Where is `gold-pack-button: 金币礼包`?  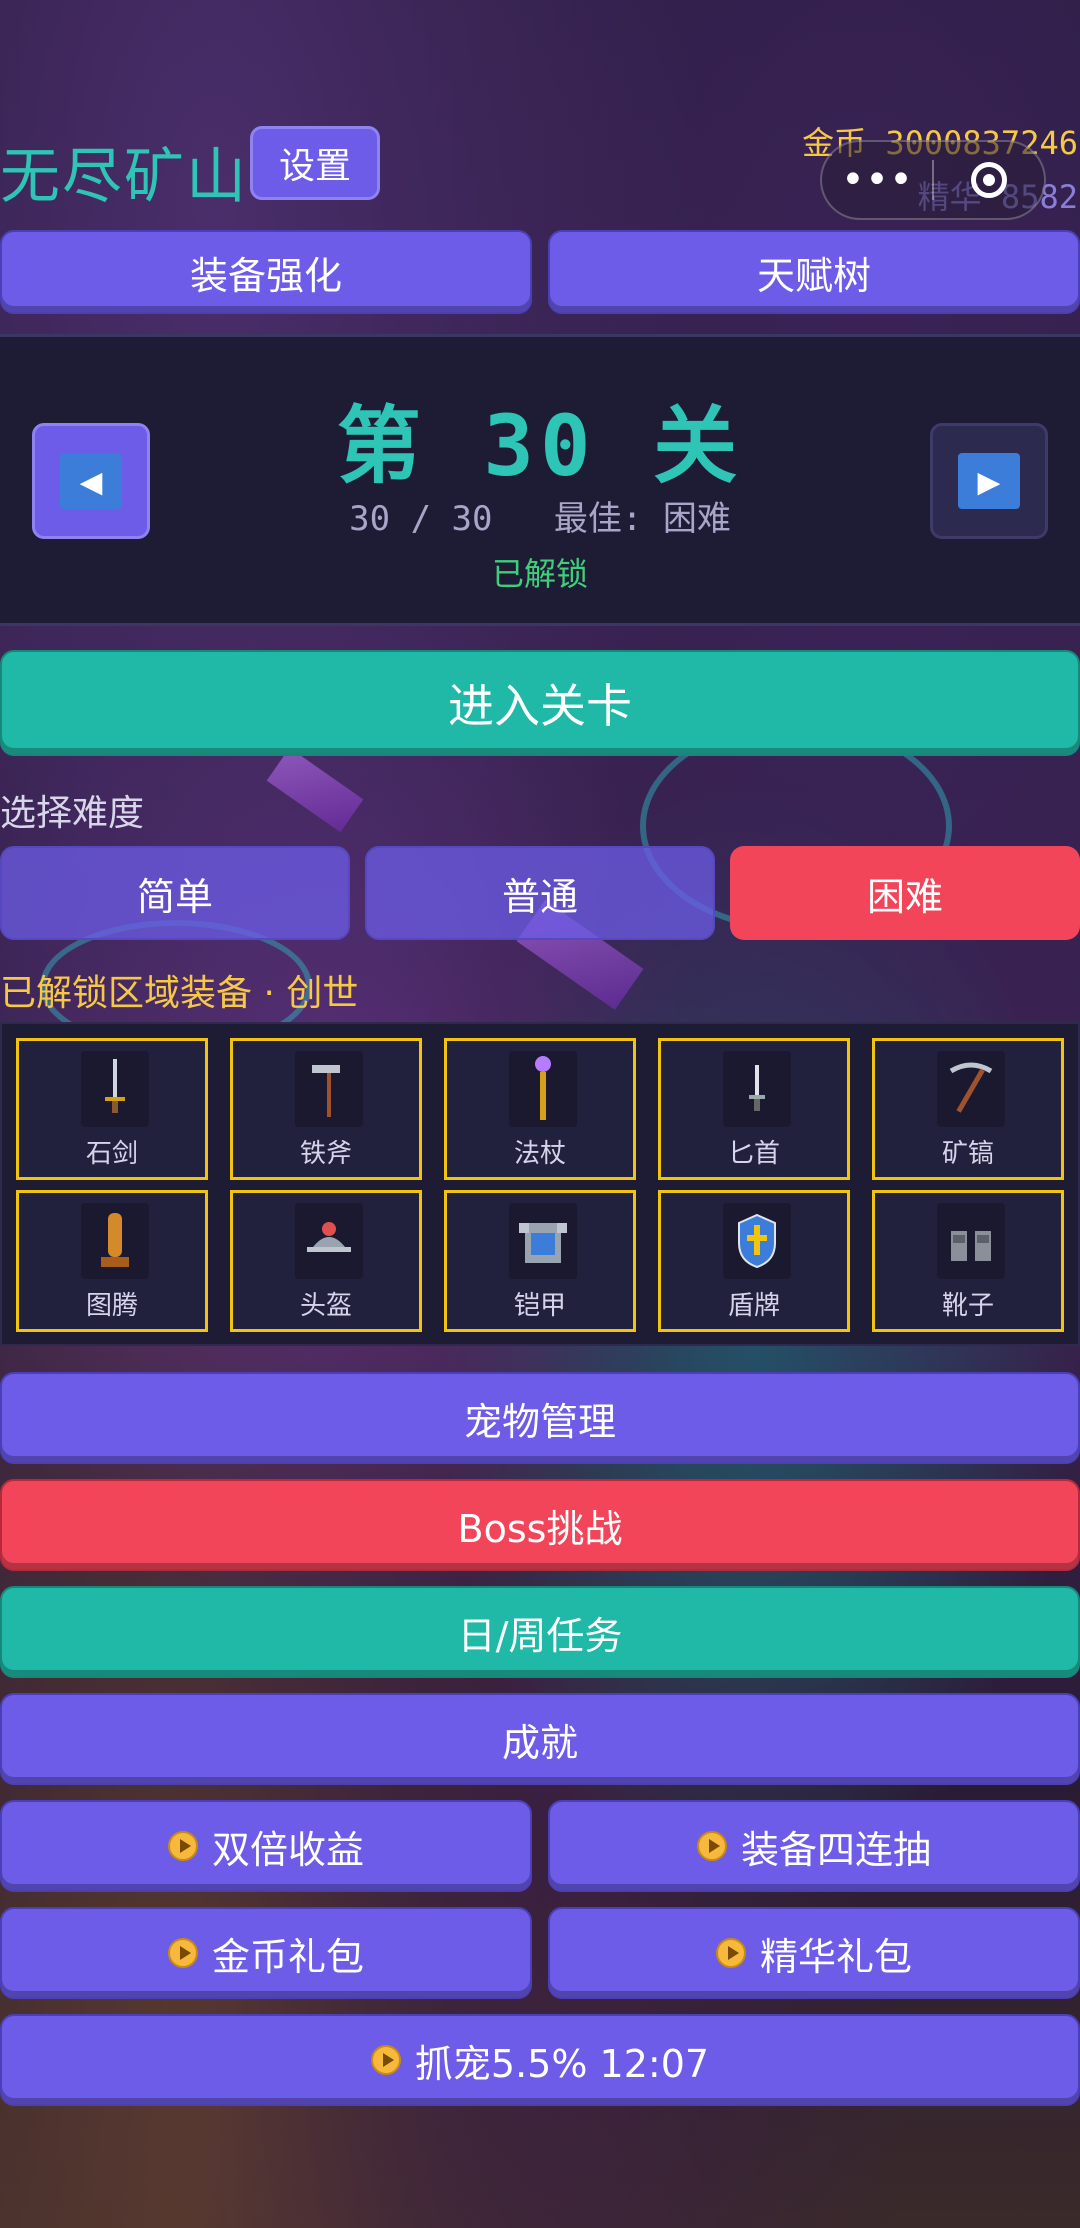
gold-pack-button: 金币礼包 is located at coordinates (266, 1953).